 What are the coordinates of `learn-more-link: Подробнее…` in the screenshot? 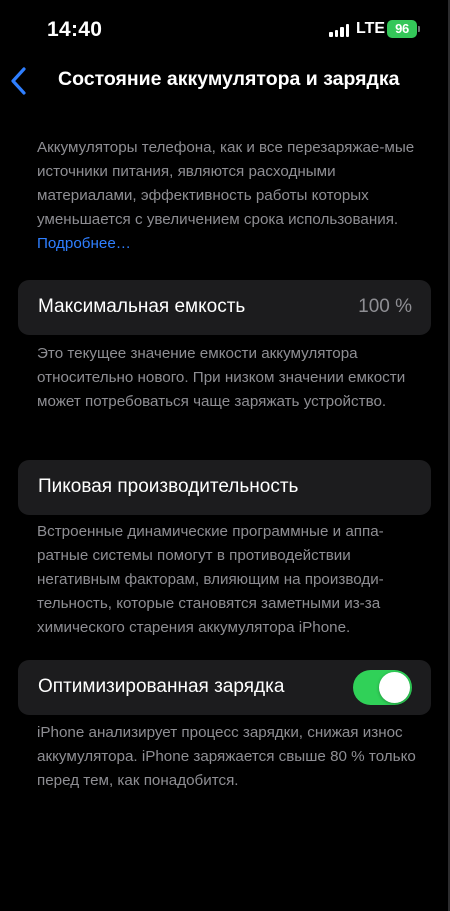 It's located at (84, 243).